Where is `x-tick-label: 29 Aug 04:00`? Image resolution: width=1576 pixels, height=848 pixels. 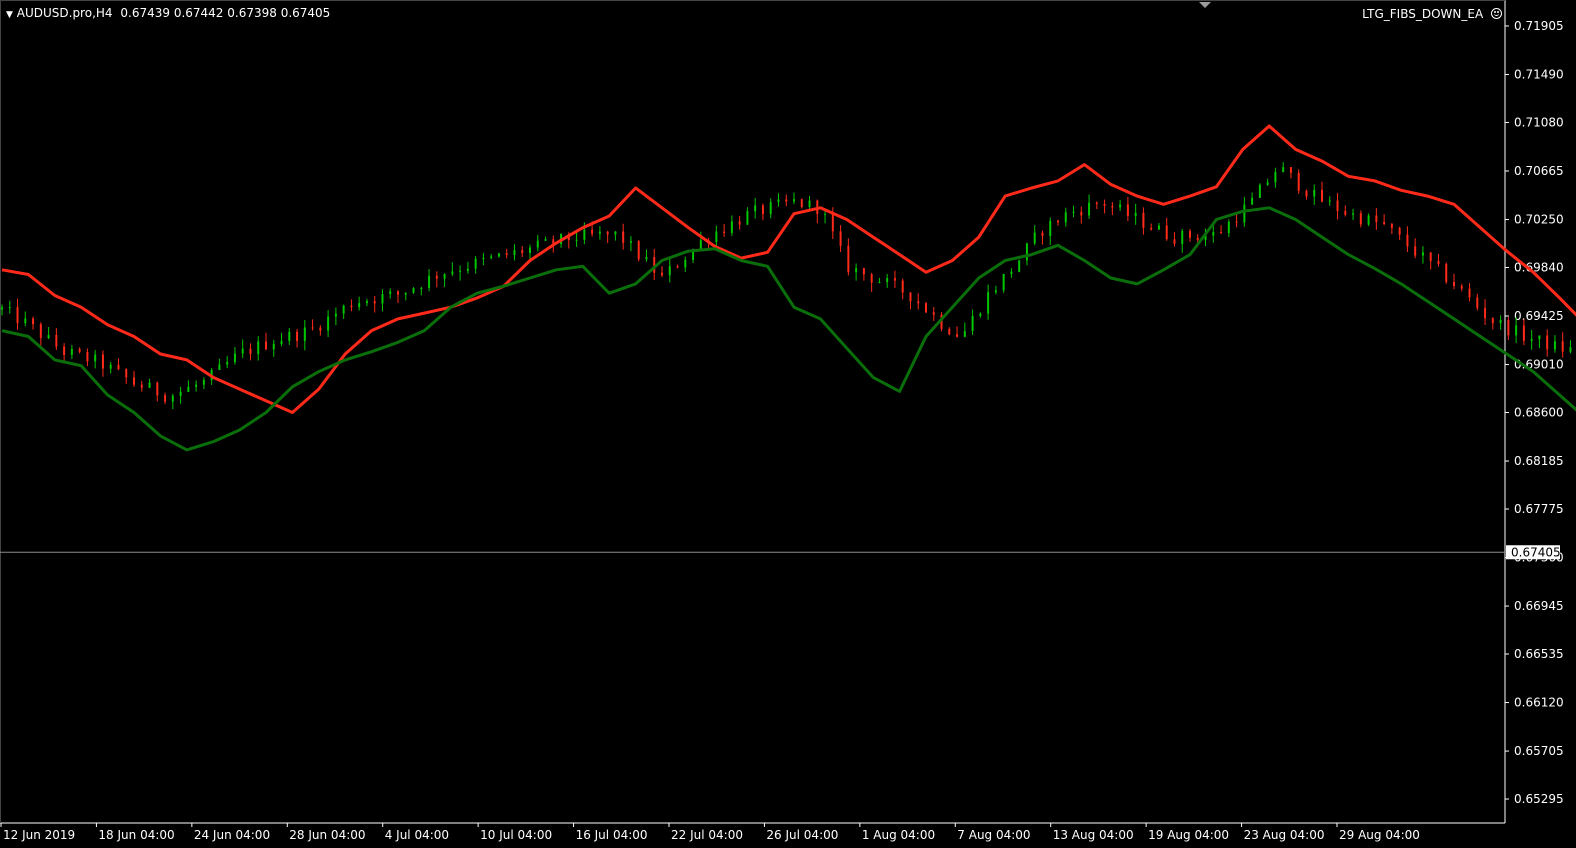 x-tick-label: 29 Aug 04:00 is located at coordinates (1379, 835).